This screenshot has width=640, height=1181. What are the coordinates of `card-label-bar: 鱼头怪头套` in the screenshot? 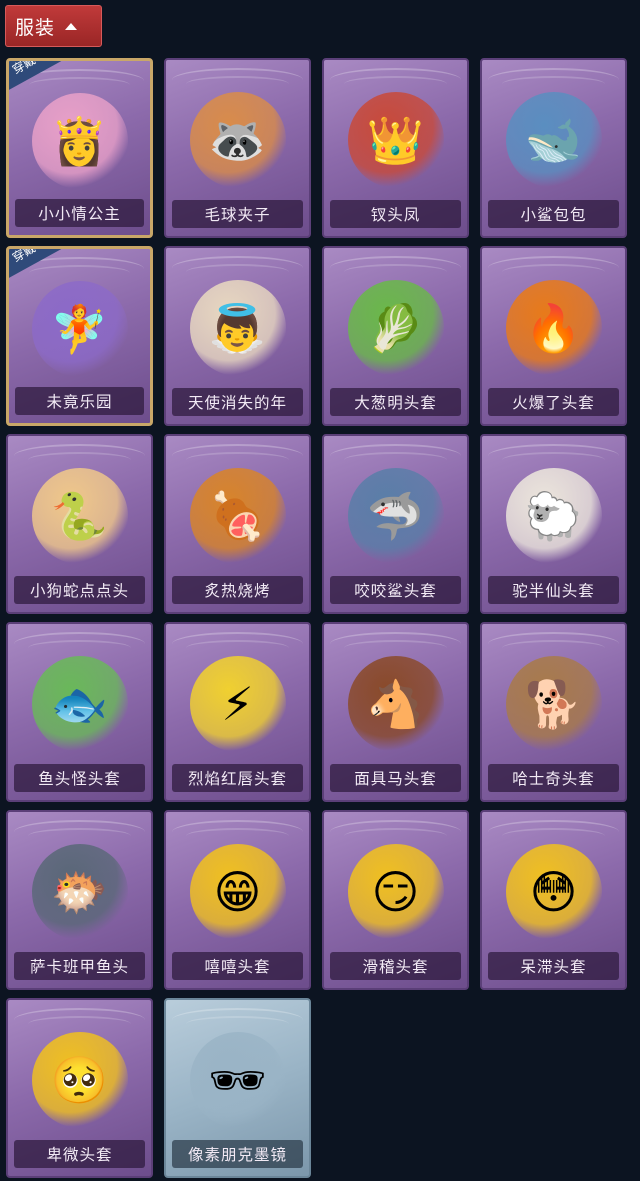 It's located at (79, 778).